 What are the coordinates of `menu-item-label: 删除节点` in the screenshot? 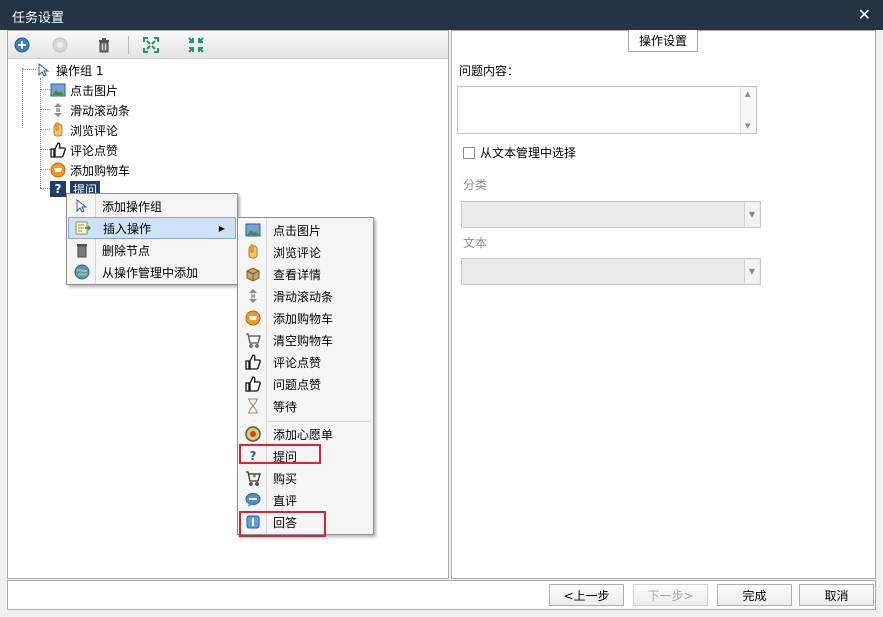 It's located at (126, 250).